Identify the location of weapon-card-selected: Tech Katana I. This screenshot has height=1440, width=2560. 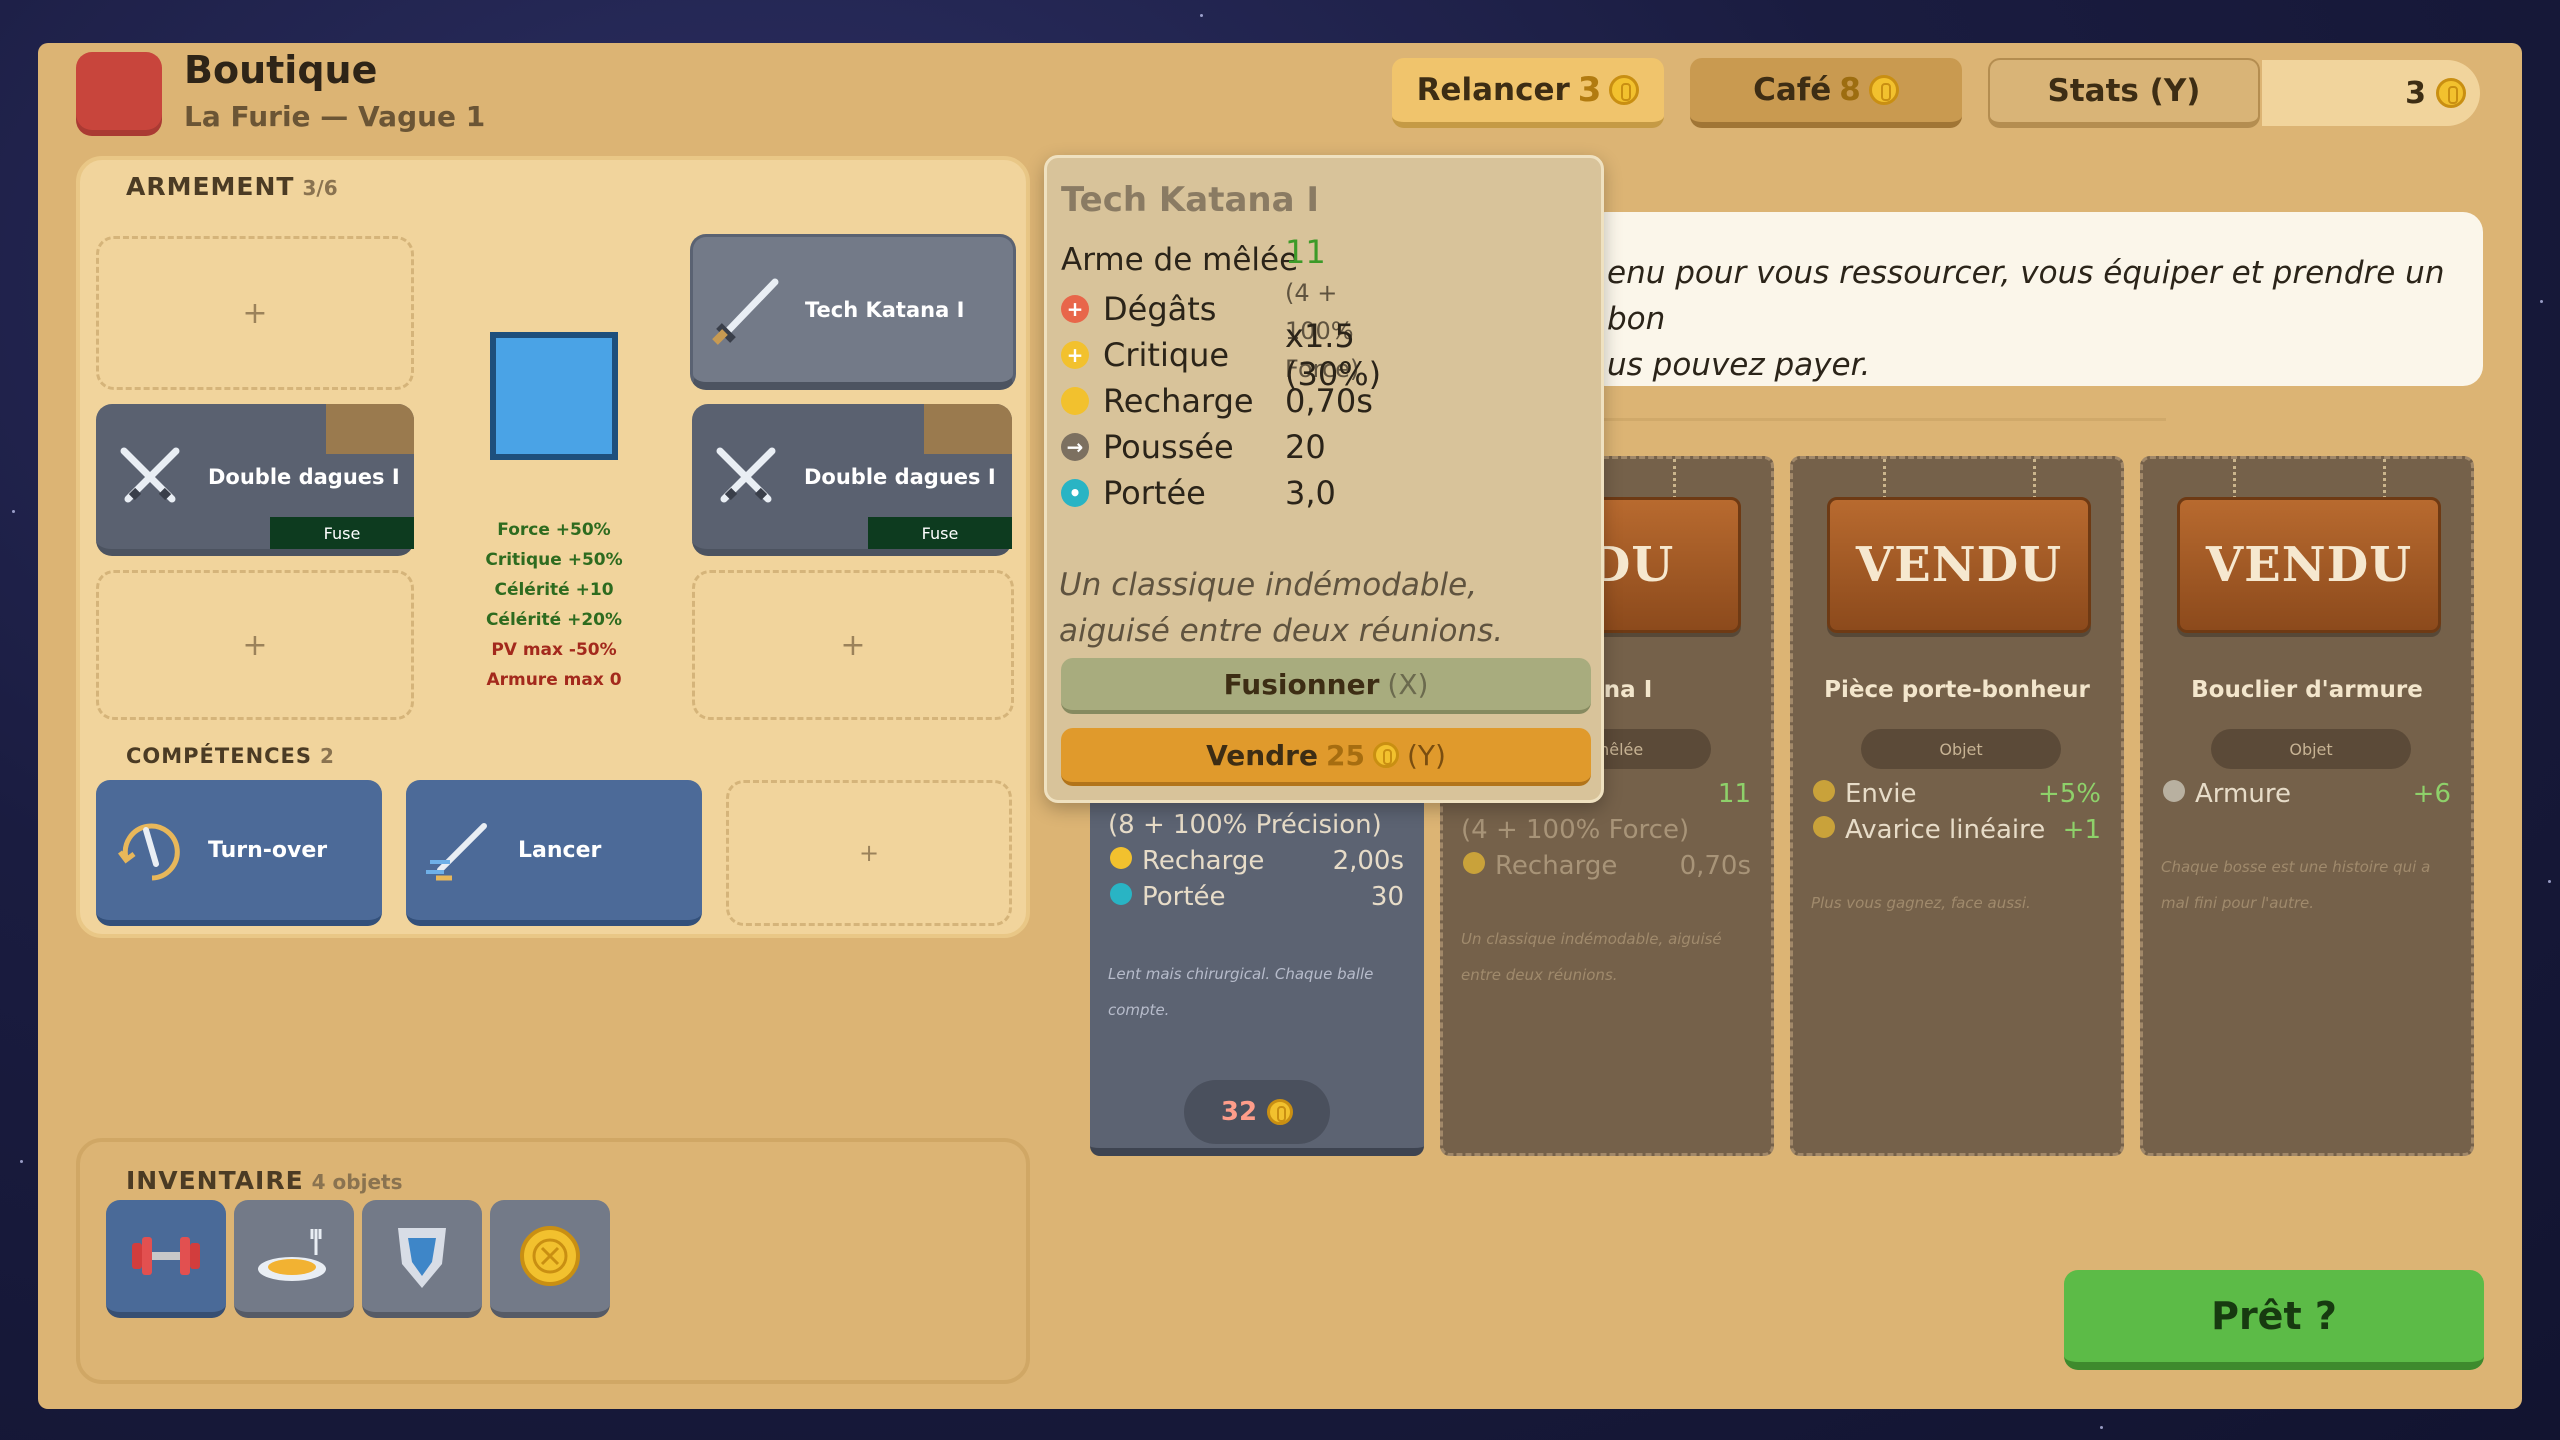
(853, 312).